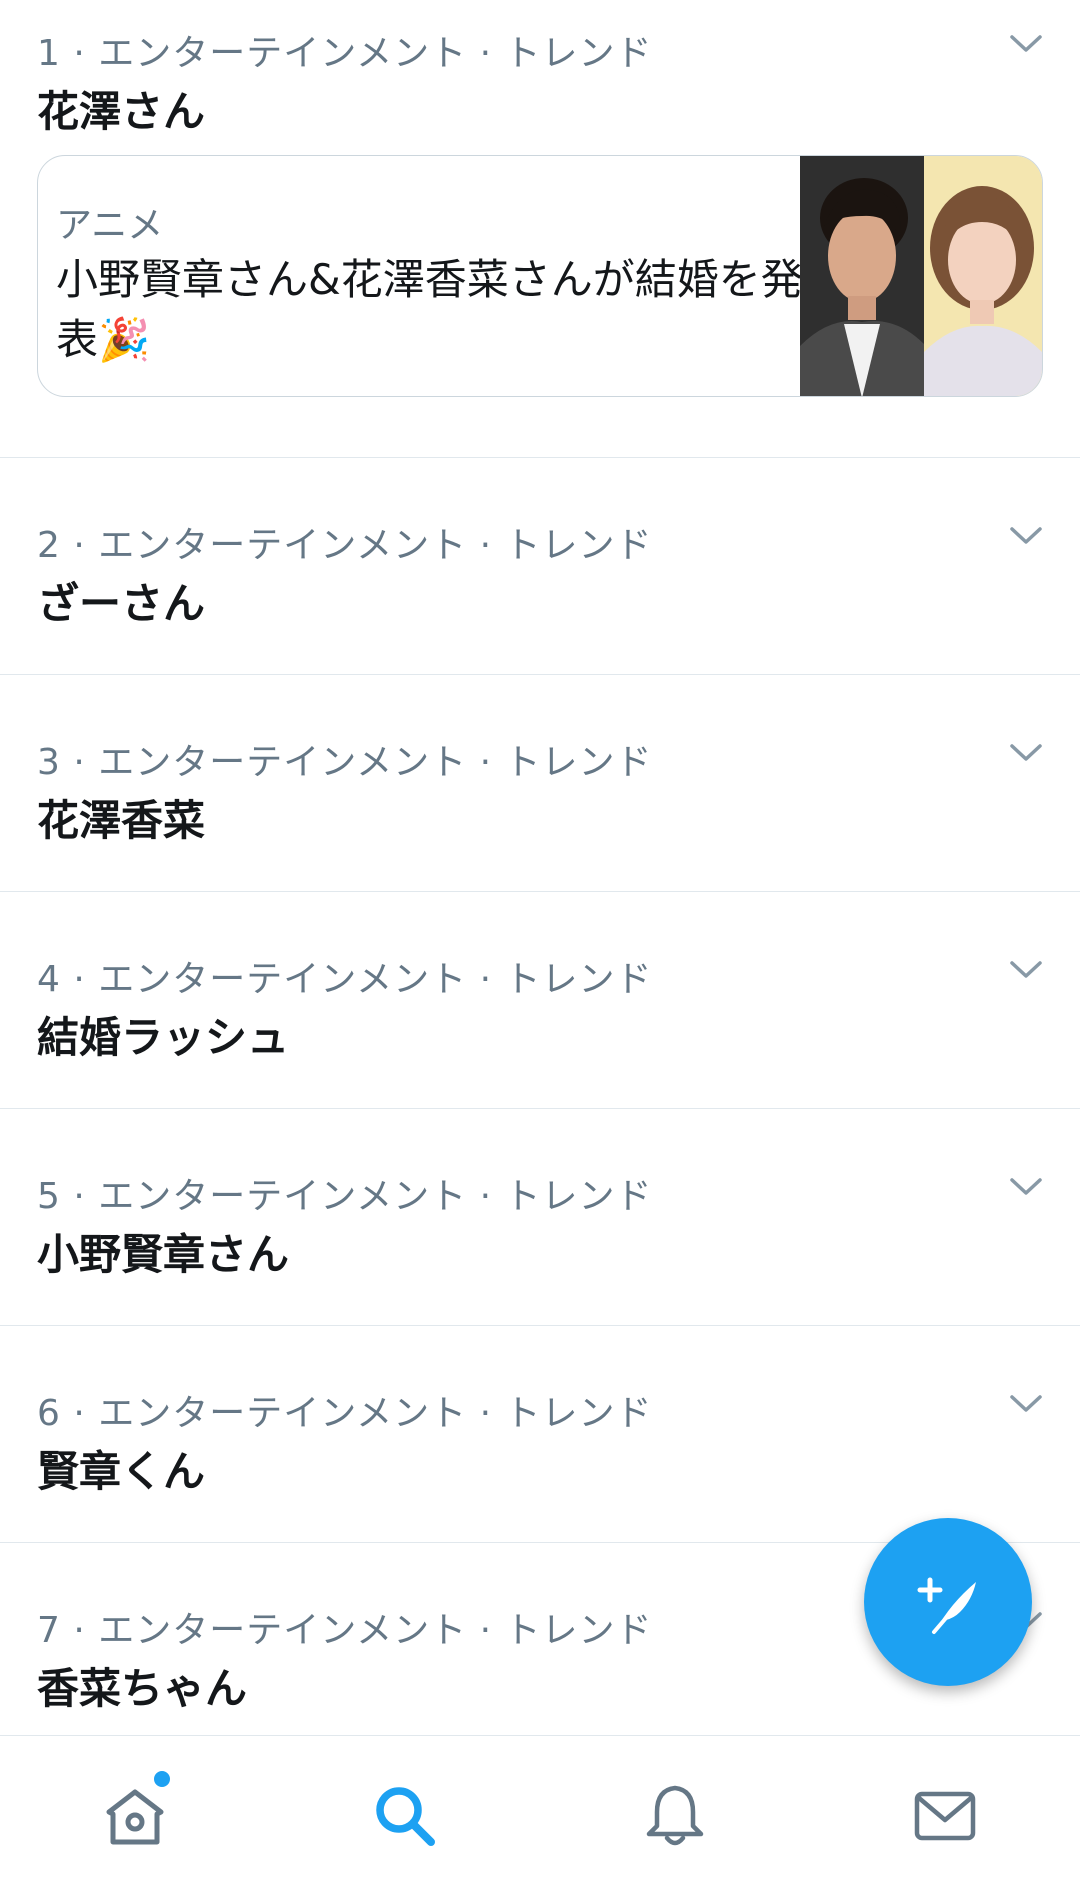 The image size is (1080, 1899). Describe the element at coordinates (345, 1413) in the screenshot. I see `trend-meta: 6 · エンターテインメント · トレンド` at that location.